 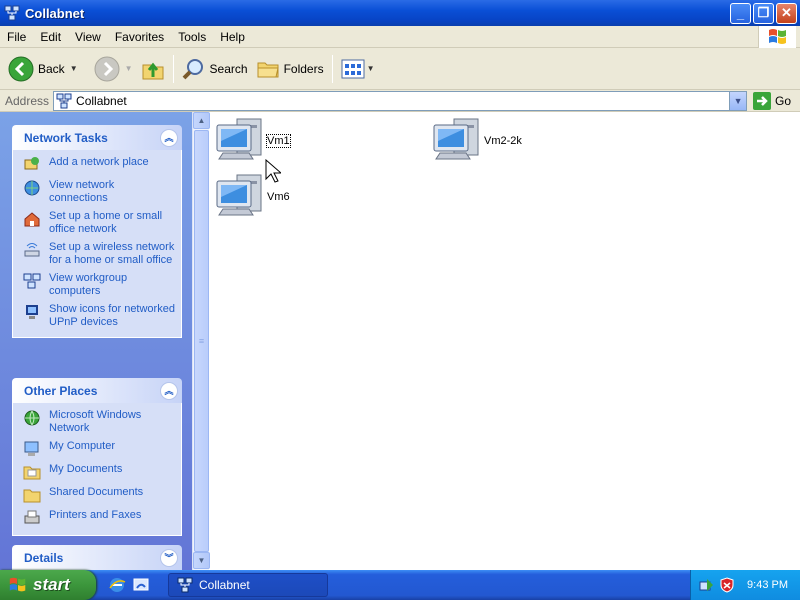 I want to click on taskbar-item-collabnet: Collabnet, so click(x=248, y=585).